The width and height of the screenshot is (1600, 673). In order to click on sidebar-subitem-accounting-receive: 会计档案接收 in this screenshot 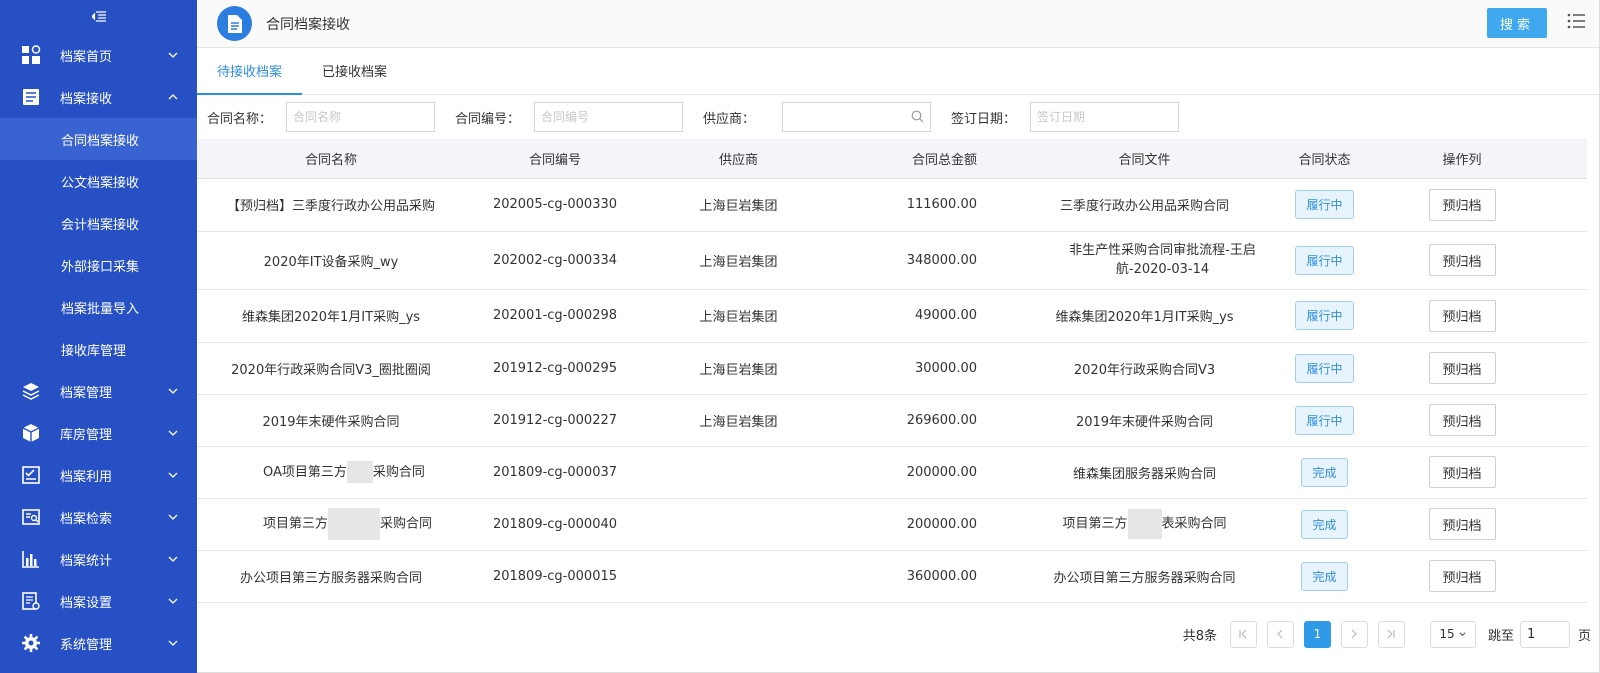, I will do `click(98, 223)`.